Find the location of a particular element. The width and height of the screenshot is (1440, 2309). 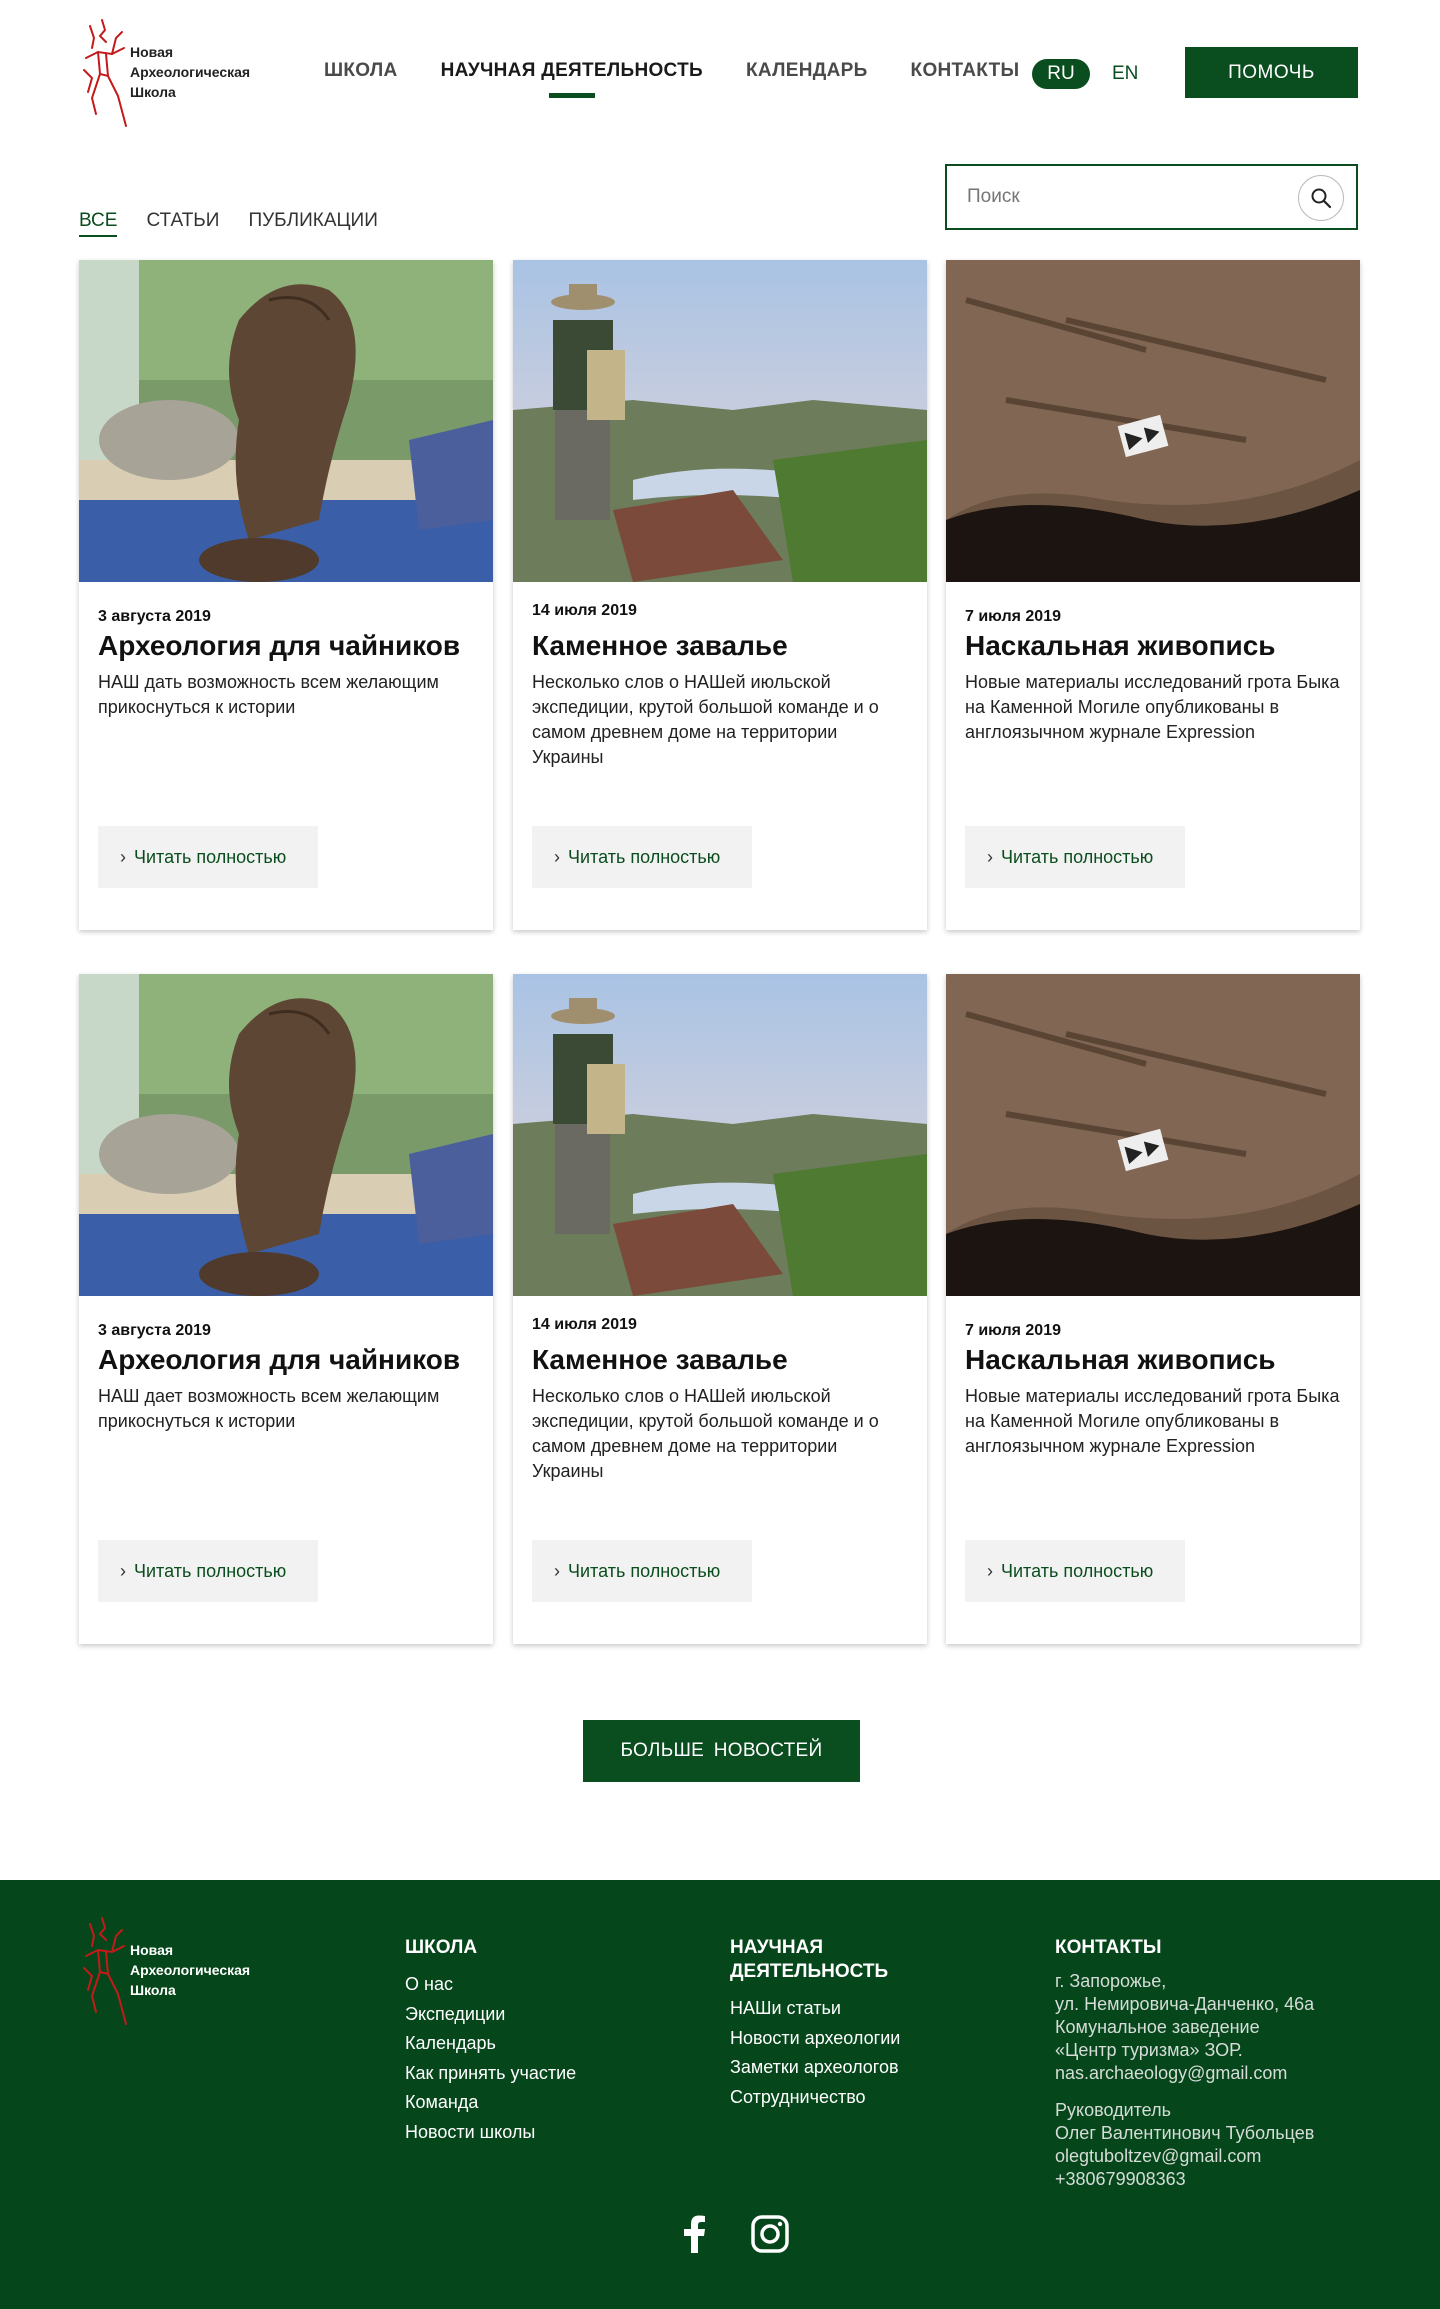

language-switcher: RU EN is located at coordinates (1085, 74).